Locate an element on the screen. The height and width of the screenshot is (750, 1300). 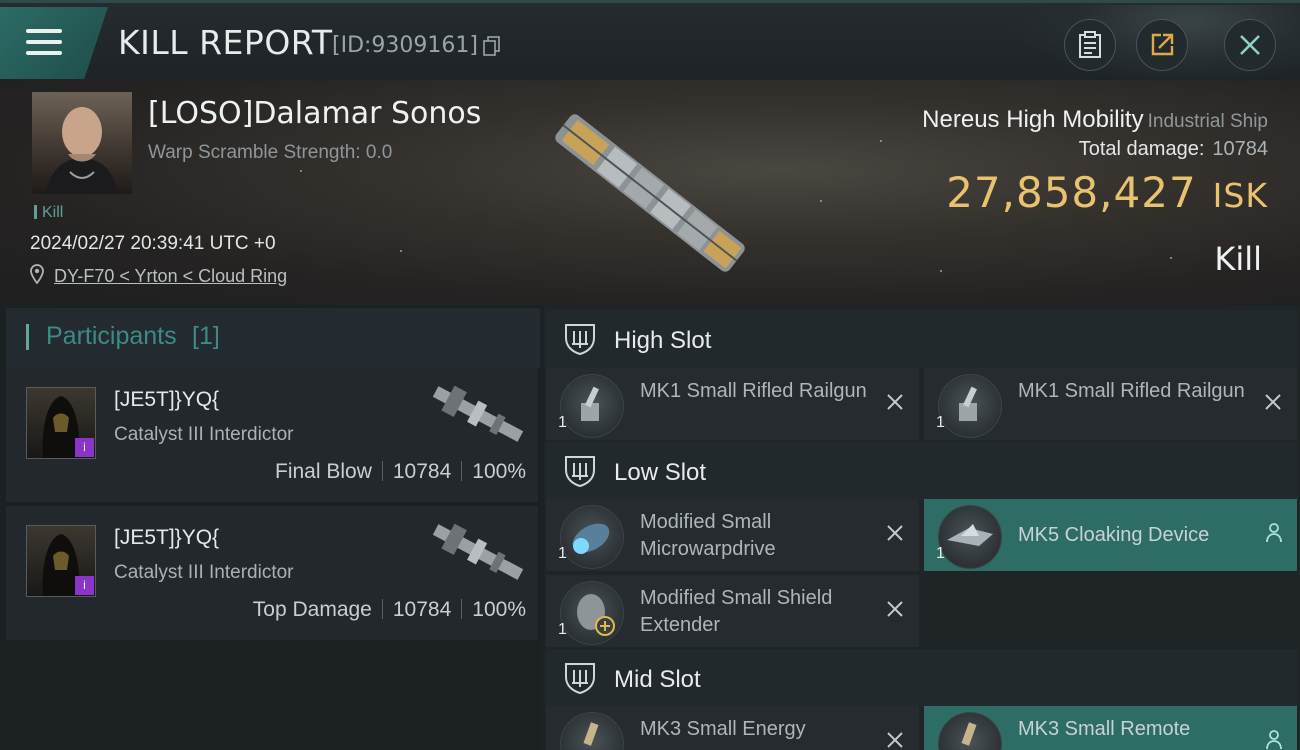
isk-value: 27,858,427 ISK is located at coordinates (1107, 192).